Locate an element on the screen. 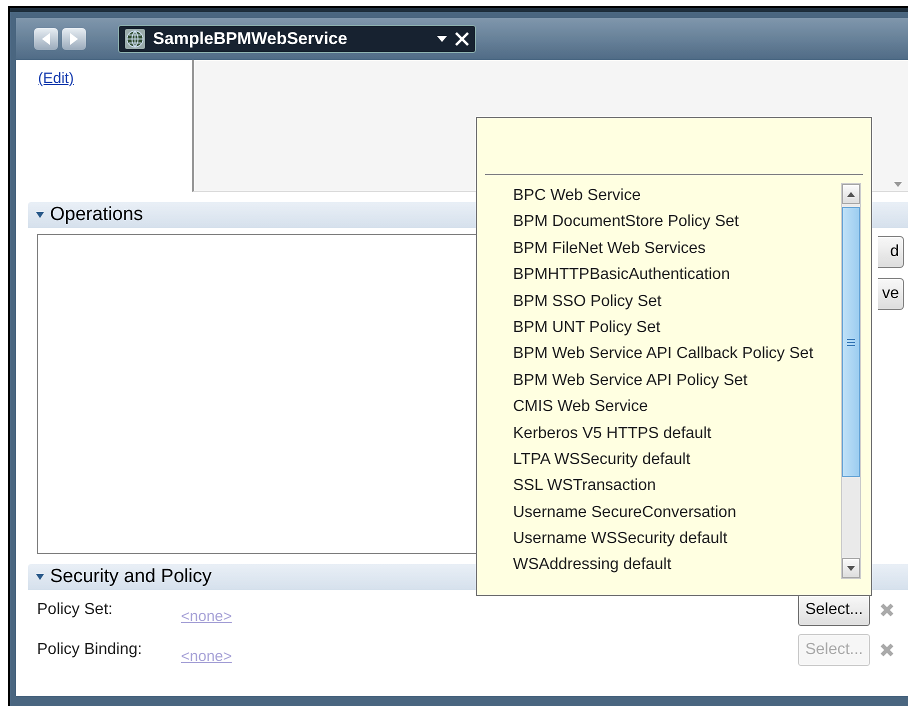 Image resolution: width=908 pixels, height=706 pixels. field-label: Policy Set: is located at coordinates (75, 610).